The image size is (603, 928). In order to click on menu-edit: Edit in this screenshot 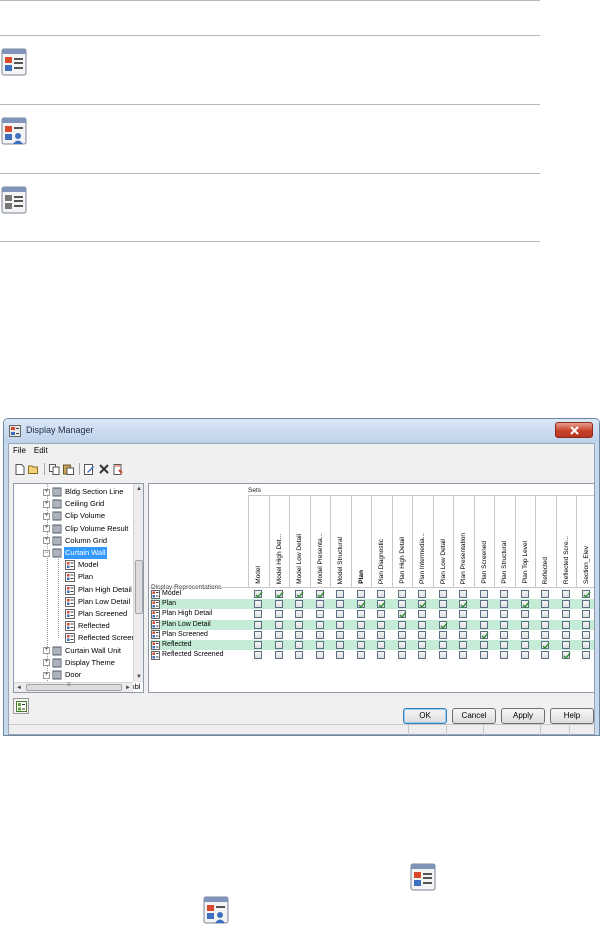, I will do `click(41, 450)`.